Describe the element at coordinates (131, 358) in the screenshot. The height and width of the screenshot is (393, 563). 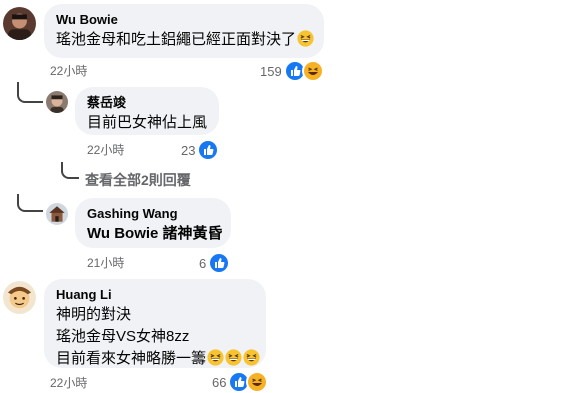
I see `comment-text-content: 目前看來女神略勝一籌` at that location.